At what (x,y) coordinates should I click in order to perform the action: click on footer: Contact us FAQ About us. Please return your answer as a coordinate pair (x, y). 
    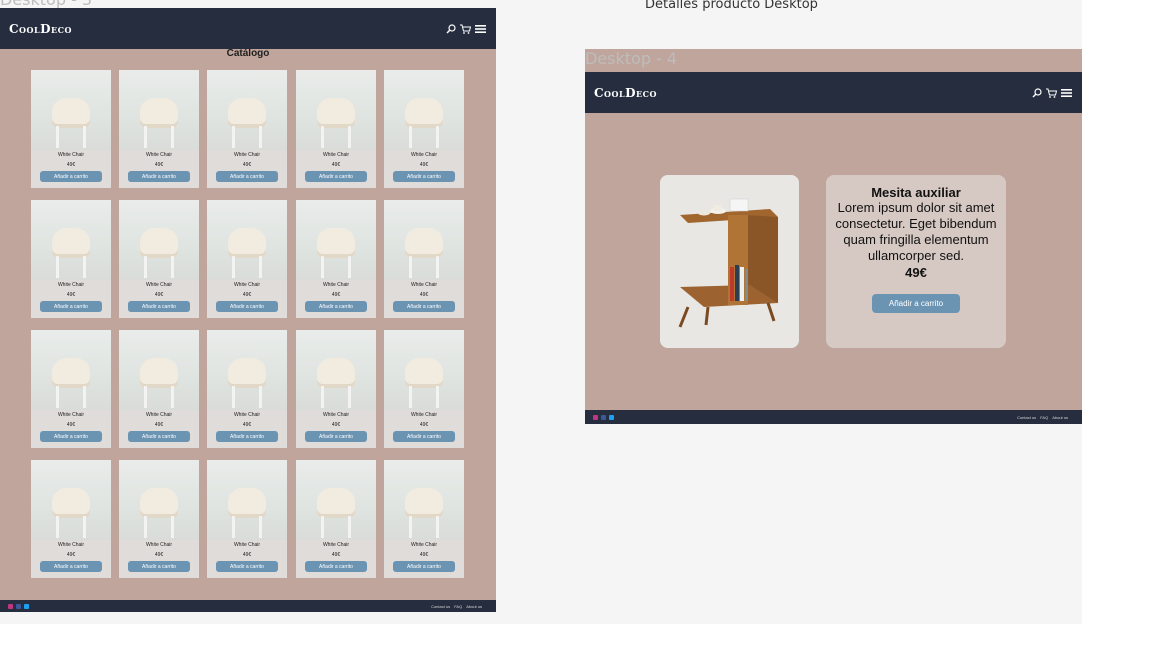
    Looking at the image, I should click on (833, 417).